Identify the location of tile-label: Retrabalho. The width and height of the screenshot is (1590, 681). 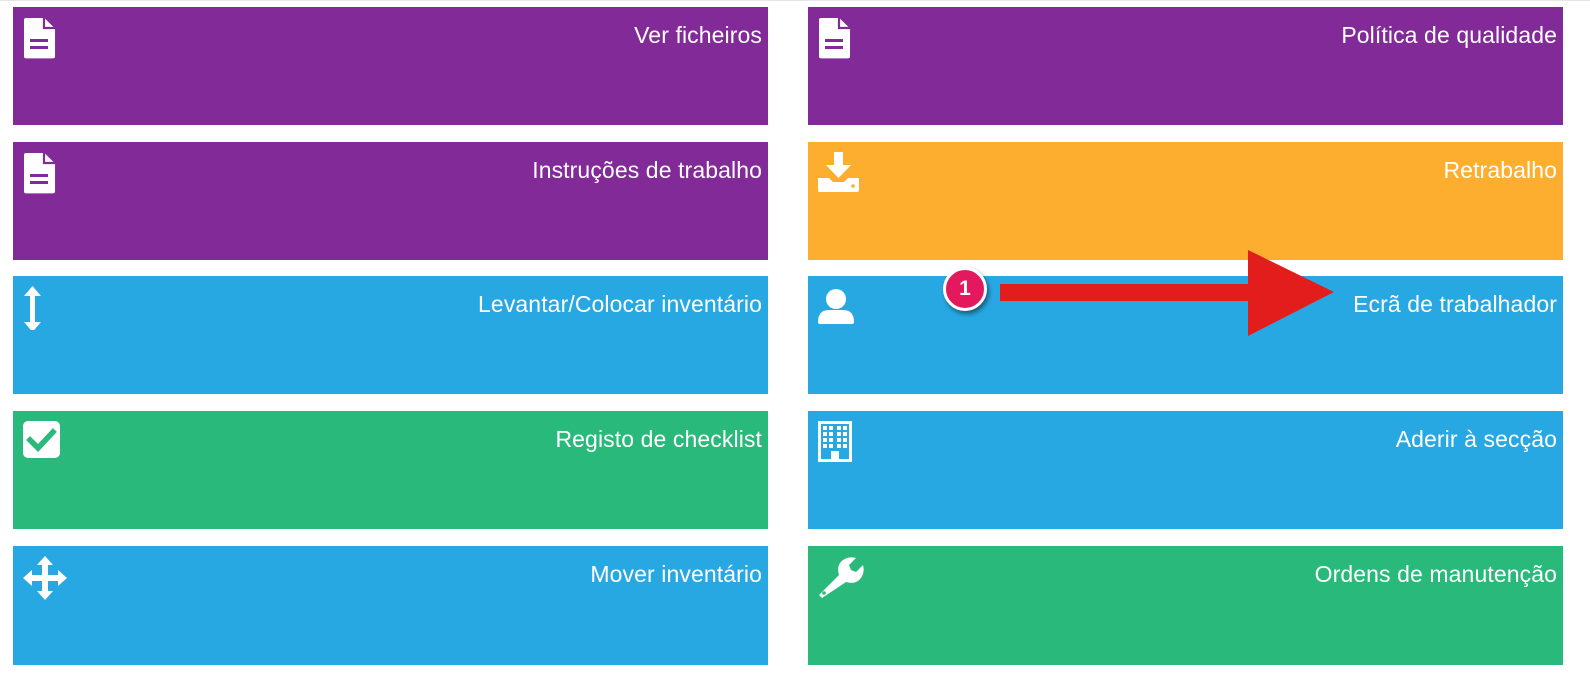
(1500, 170).